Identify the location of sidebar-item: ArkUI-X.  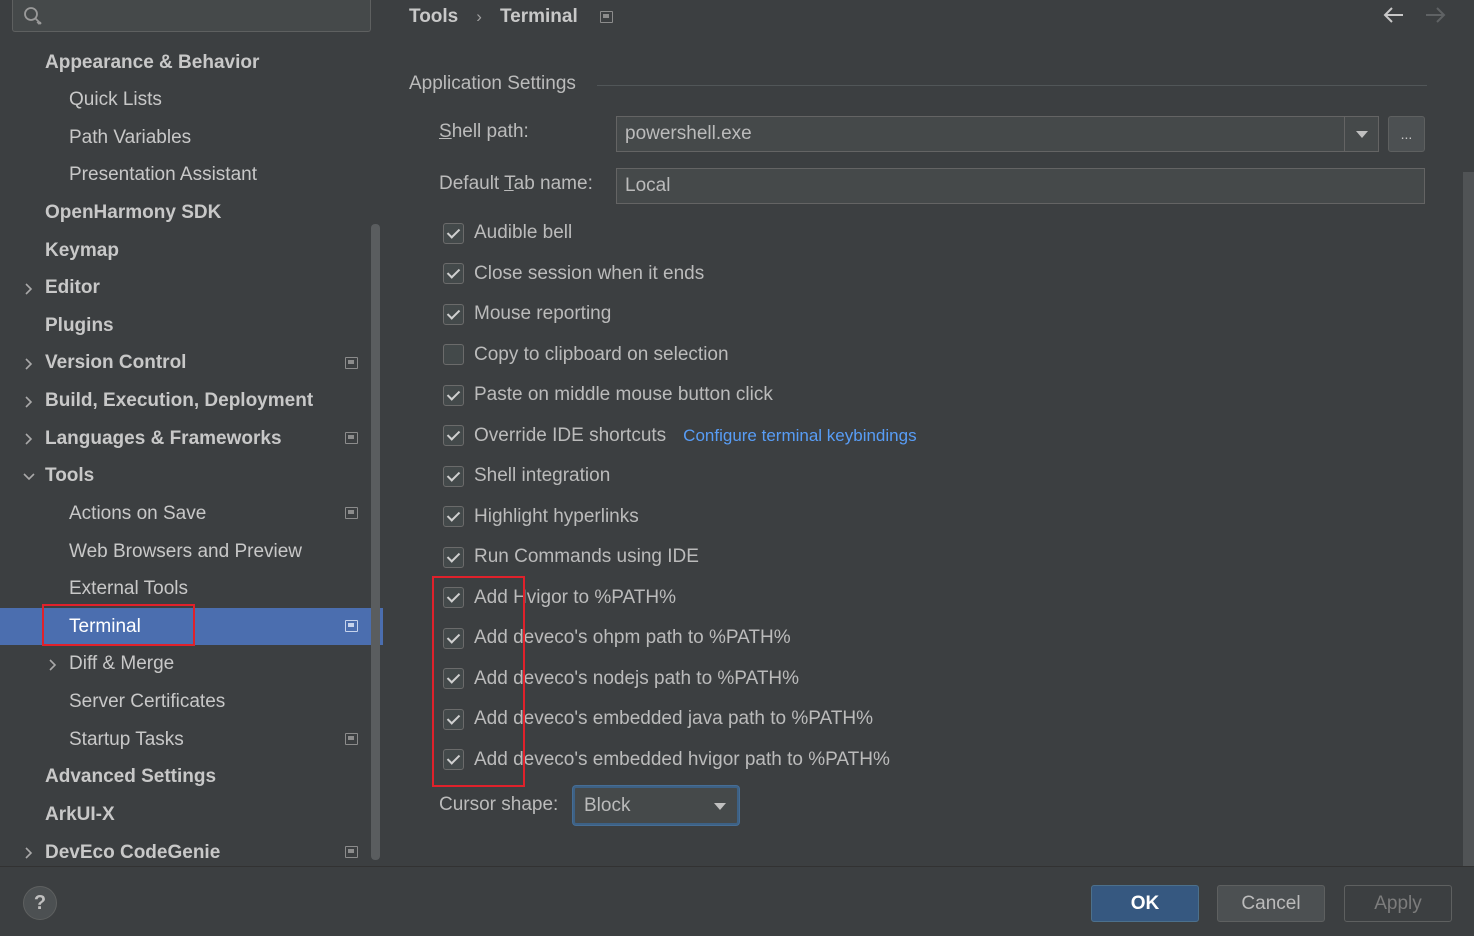
(191, 814).